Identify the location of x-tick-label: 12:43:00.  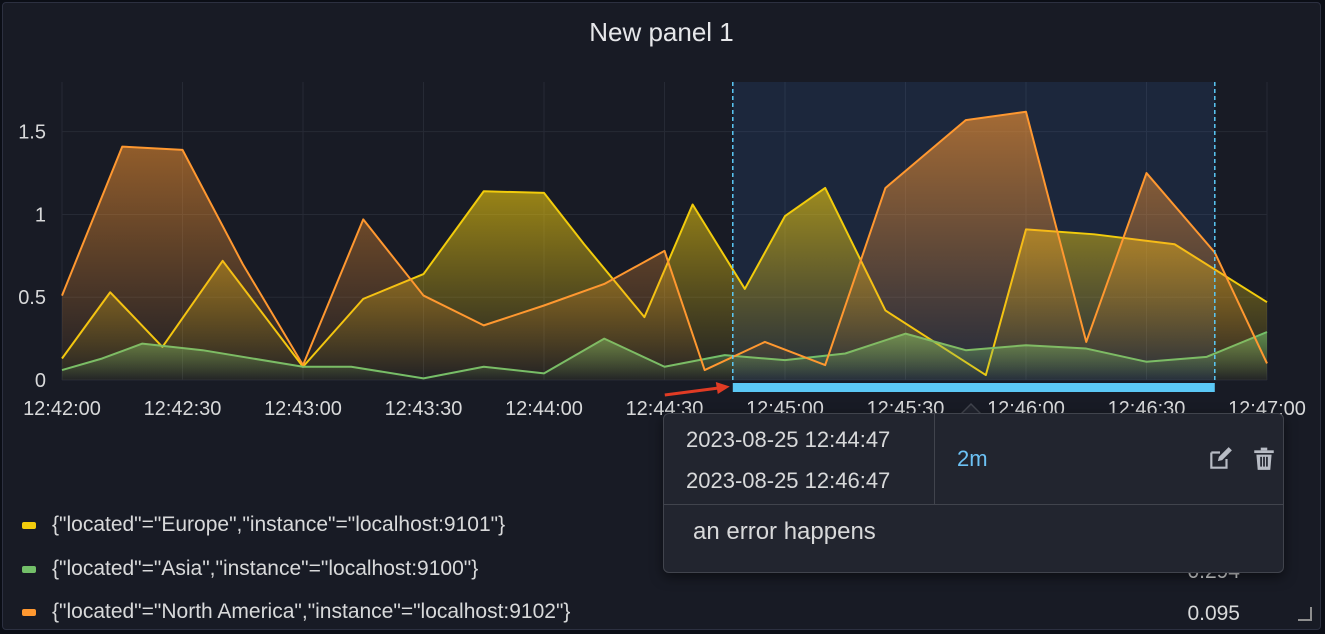
(303, 409).